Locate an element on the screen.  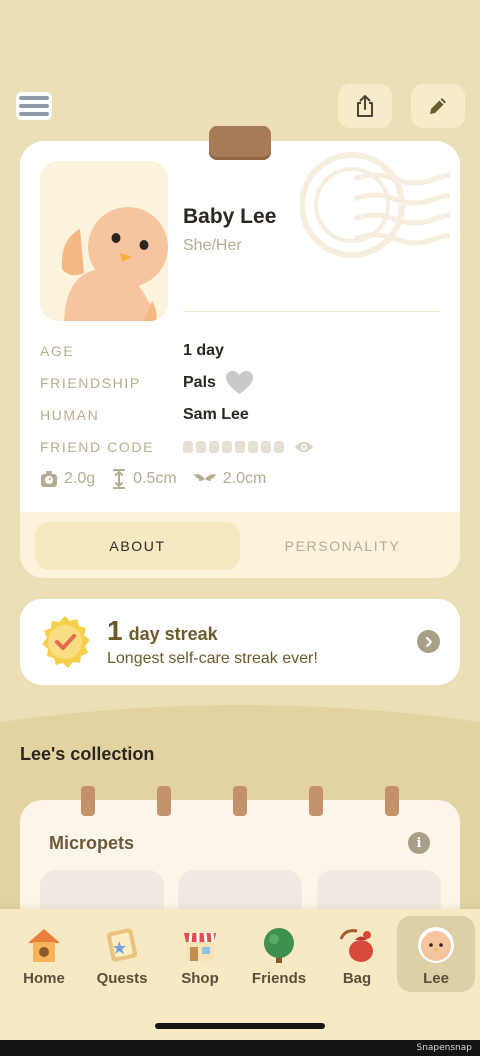
streak-count: 1 is located at coordinates (115, 630).